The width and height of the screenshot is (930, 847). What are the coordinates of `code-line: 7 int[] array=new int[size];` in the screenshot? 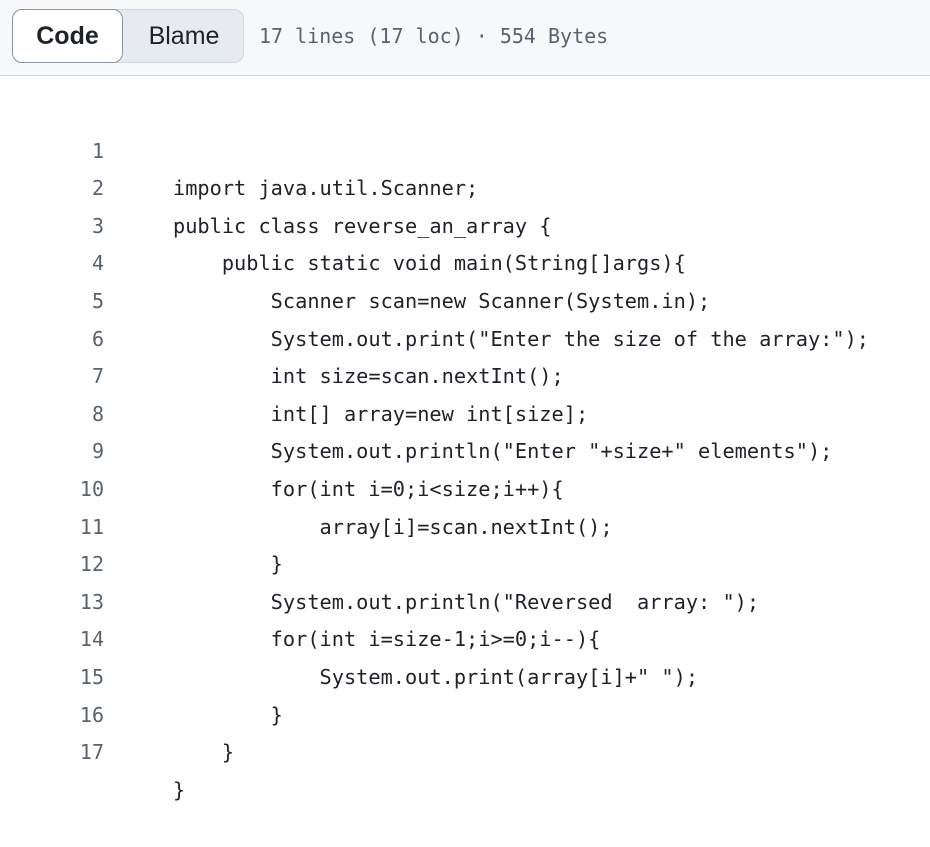 It's located at (465, 373).